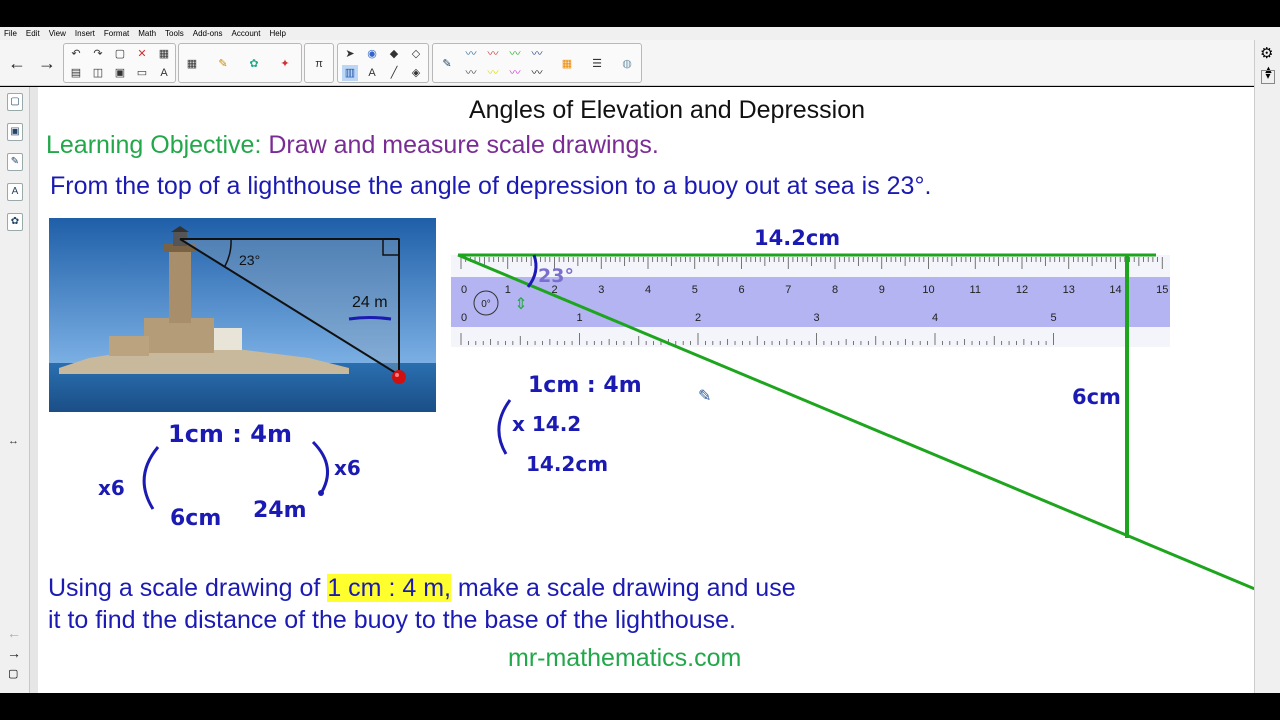  Describe the element at coordinates (447, 64) in the screenshot. I see `pen-icon: ✎` at that location.